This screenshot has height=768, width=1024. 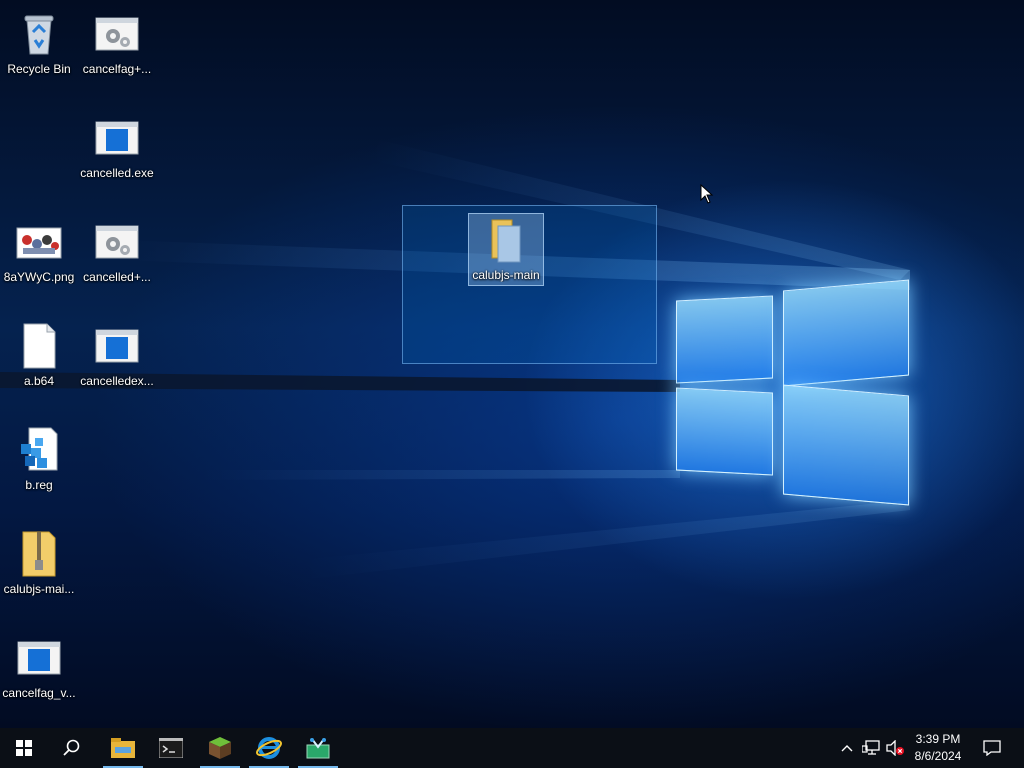 I want to click on minecraft-icon, so click(x=220, y=748).